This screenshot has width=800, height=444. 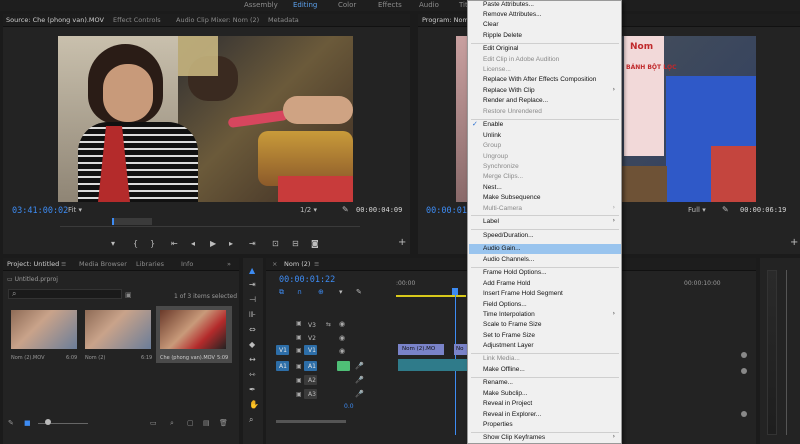 I want to click on ripple-edit-tool-icon: ⊣, so click(x=252, y=299).